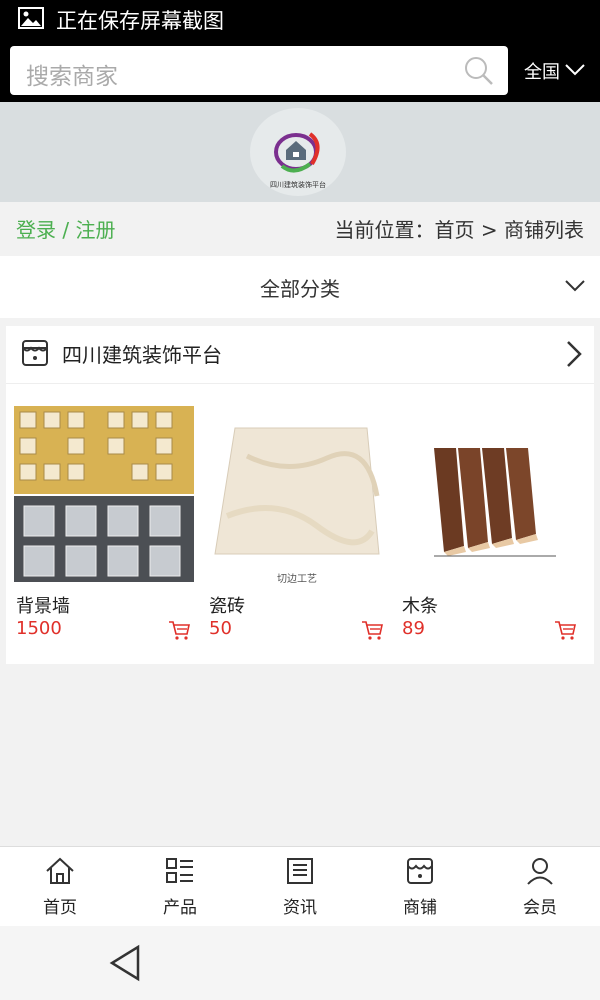 Image resolution: width=600 pixels, height=1000 pixels. What do you see at coordinates (227, 606) in the screenshot?
I see `product-name: 瓷砖` at bounding box center [227, 606].